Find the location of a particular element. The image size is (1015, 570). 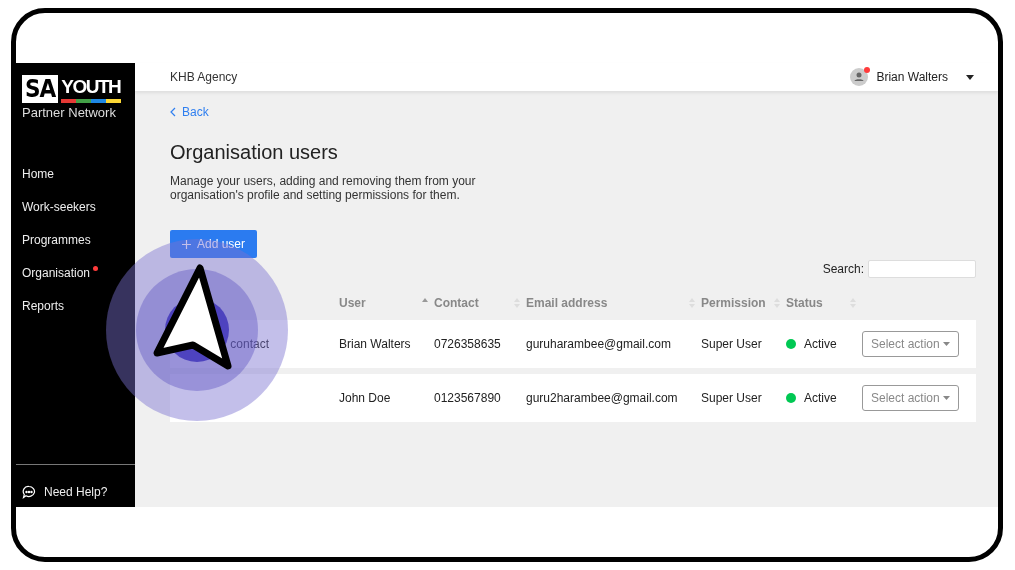

table-cell: 0726358635 is located at coordinates (467, 344).